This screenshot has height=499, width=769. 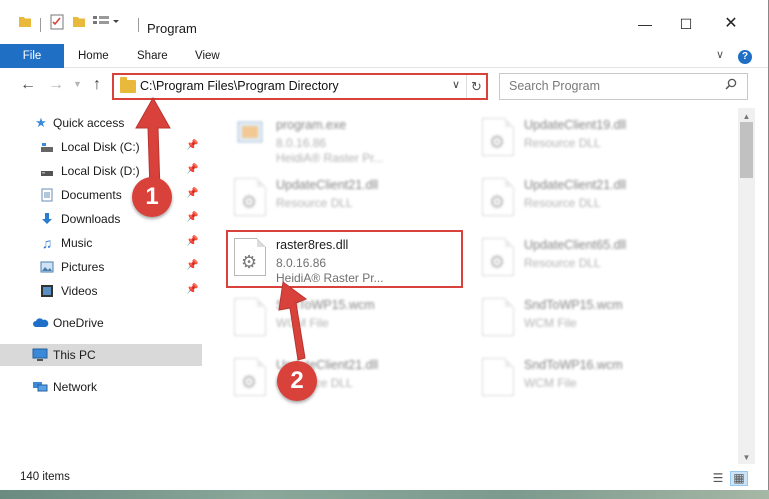 I want to click on sidebar-item-network: Network, so click(x=101, y=387).